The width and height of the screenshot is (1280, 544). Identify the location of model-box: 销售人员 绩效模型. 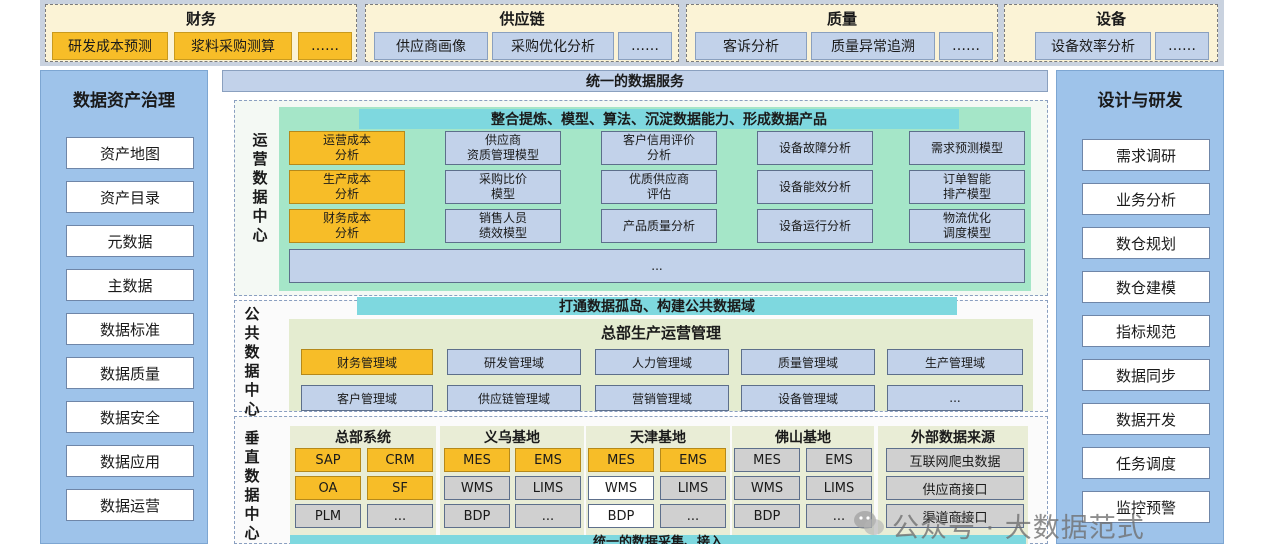
(503, 226).